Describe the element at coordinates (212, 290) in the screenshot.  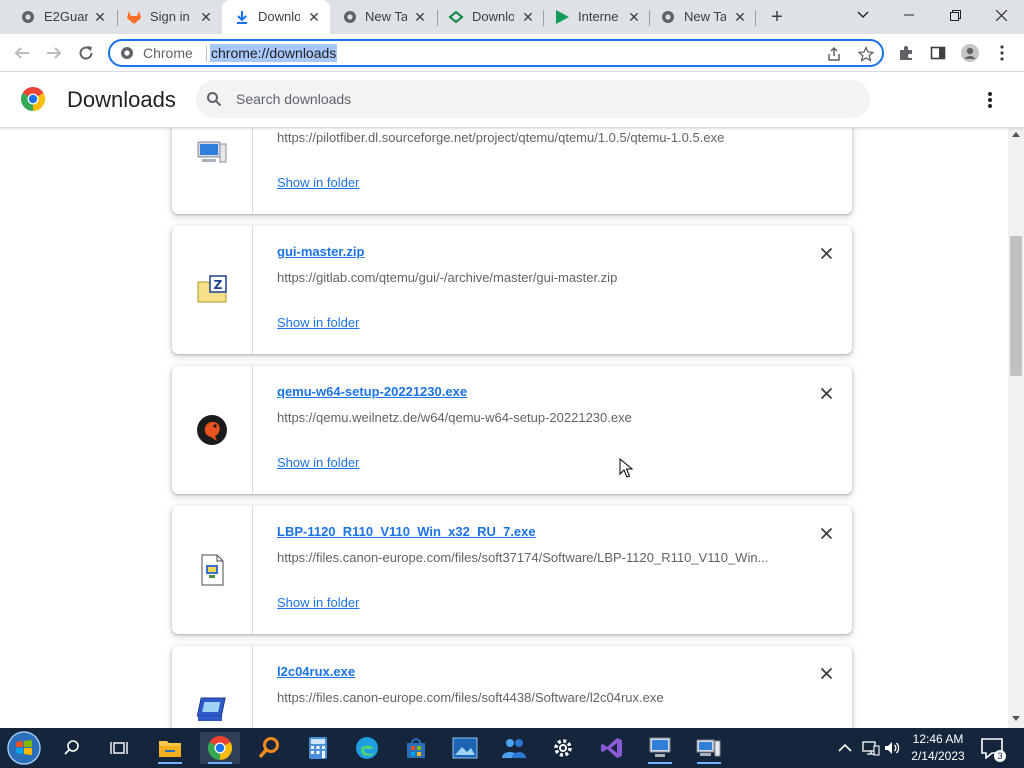
I see `file-icon-column: Z` at that location.